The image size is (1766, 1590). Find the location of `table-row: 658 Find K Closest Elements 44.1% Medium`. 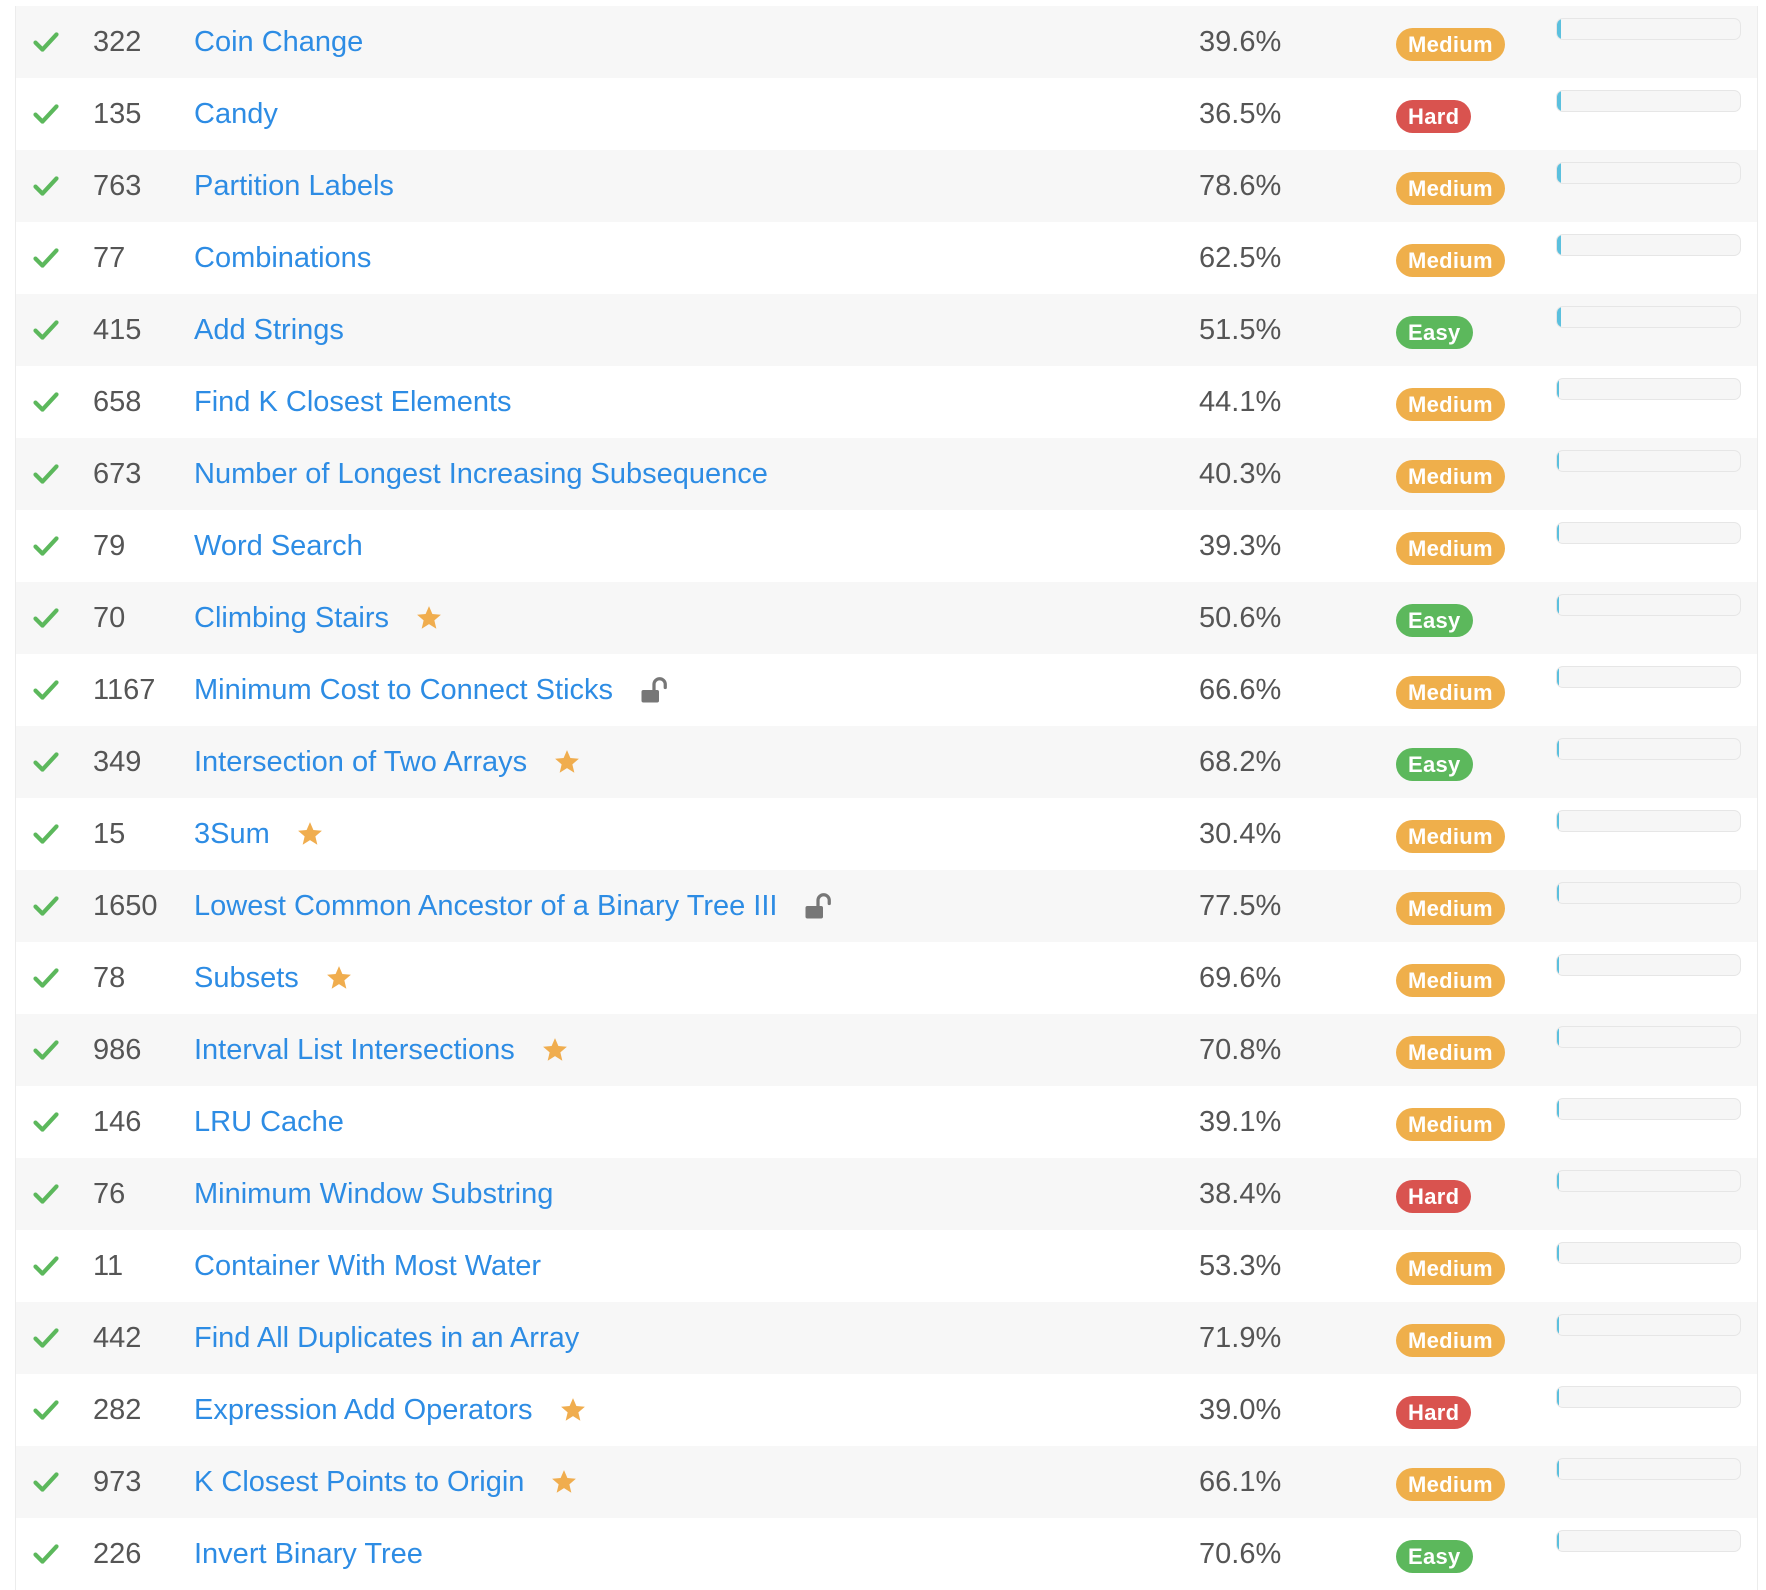

table-row: 658 Find K Closest Elements 44.1% Medium is located at coordinates (886, 402).